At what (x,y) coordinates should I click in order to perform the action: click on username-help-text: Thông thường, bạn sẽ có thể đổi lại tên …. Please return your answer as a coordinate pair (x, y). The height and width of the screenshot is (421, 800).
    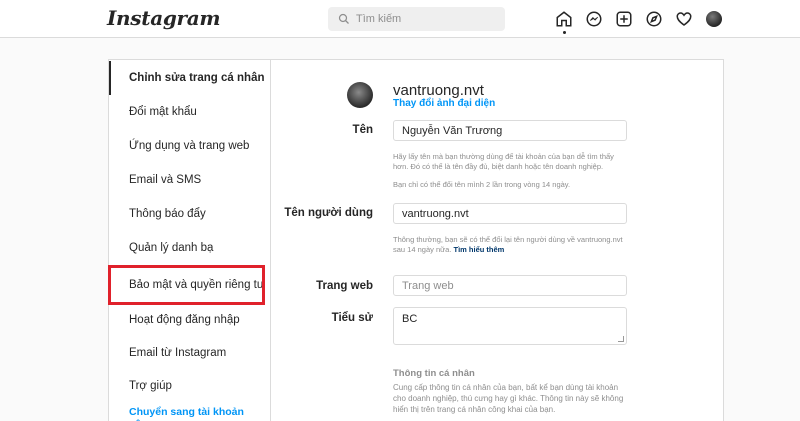
    Looking at the image, I should click on (511, 245).